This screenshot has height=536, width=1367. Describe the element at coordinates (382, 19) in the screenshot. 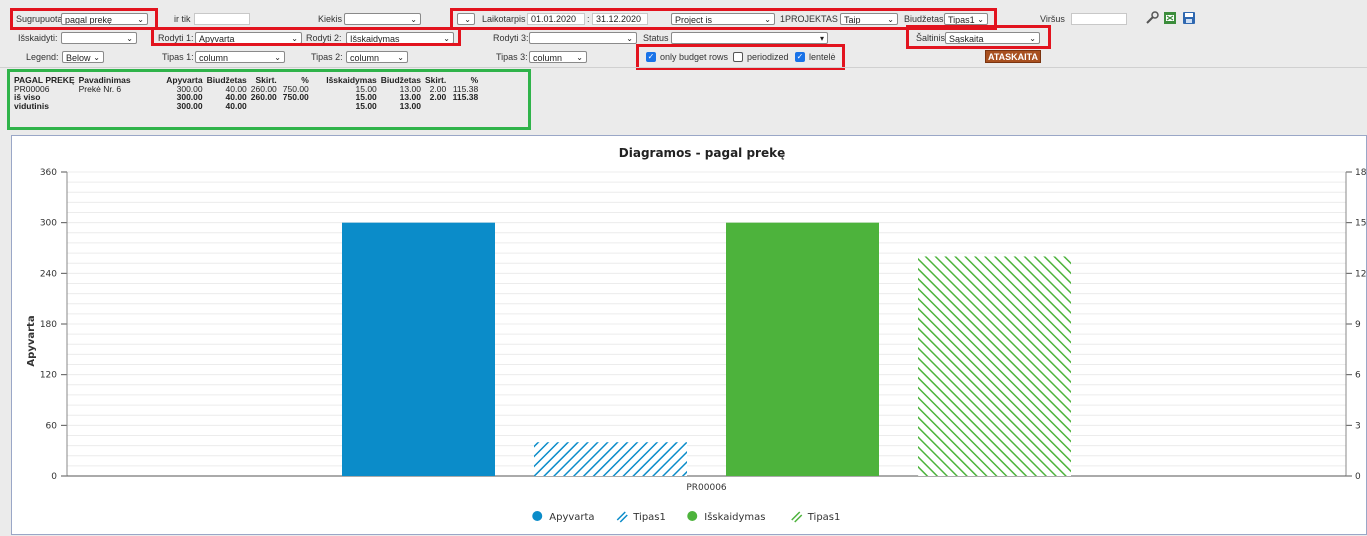

I see `kiekis-select: ⌄` at that location.